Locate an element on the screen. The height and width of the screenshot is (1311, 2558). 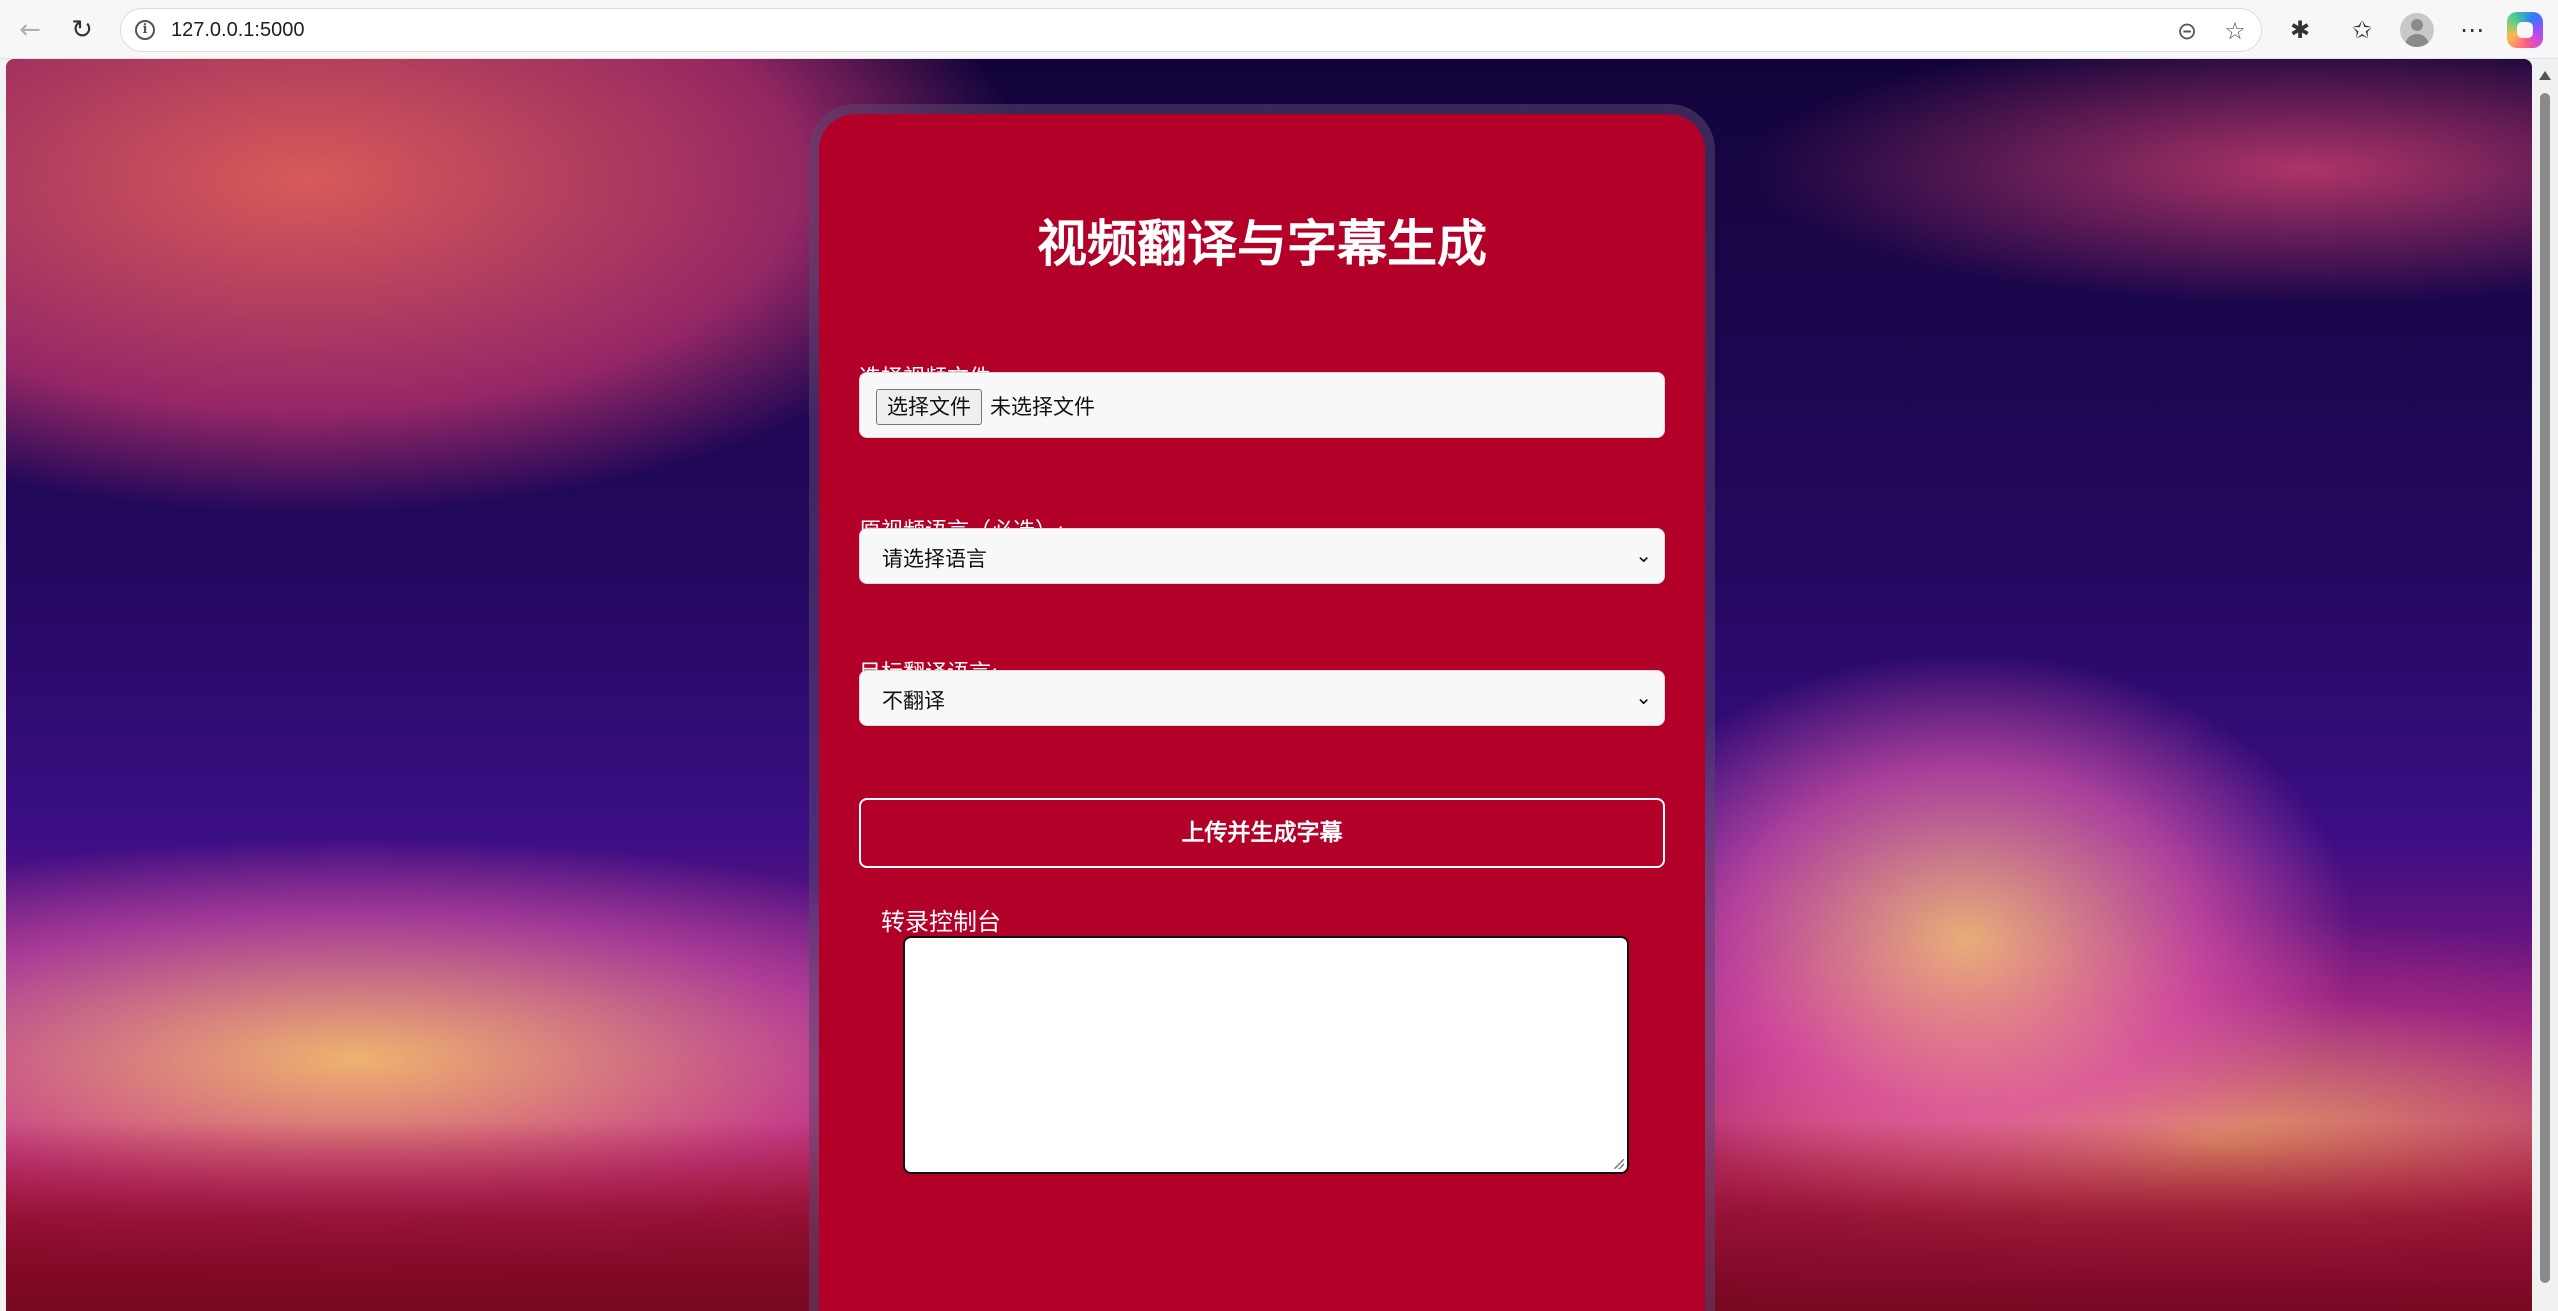
transcription-console-textarea is located at coordinates (1266, 1055).